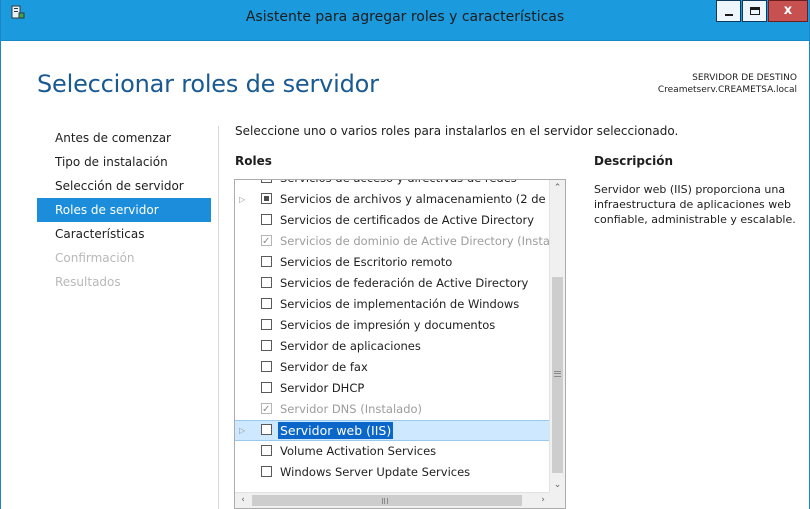 Image resolution: width=810 pixels, height=509 pixels. I want to click on nav-item-tipo-de-instalacion: Tipo de instalación, so click(124, 162).